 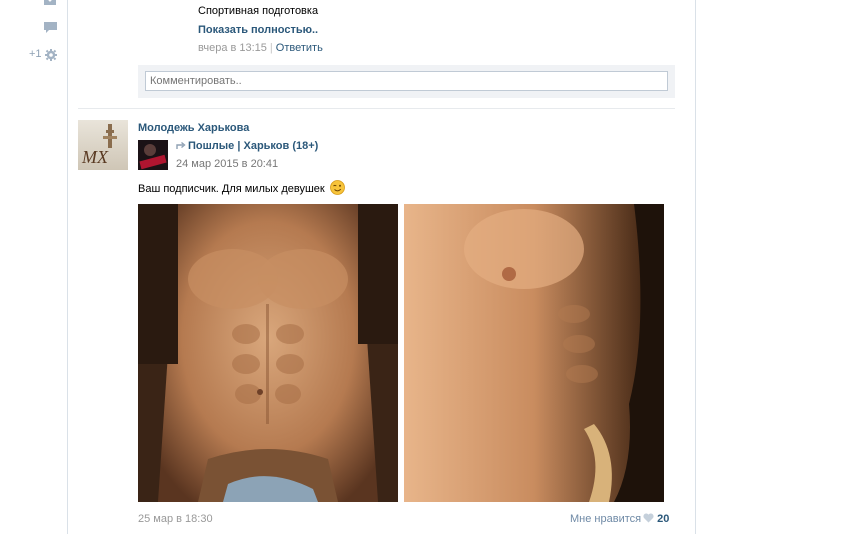 I want to click on post-divider, so click(x=376, y=108).